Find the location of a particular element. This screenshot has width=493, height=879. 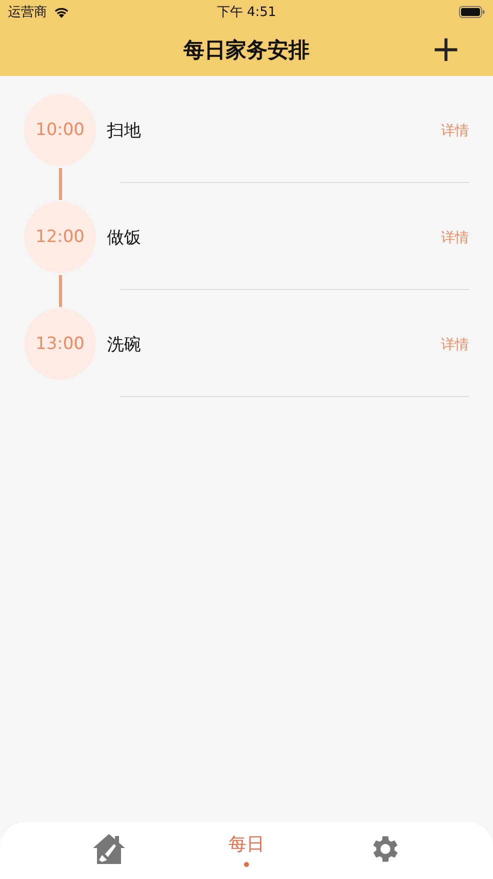

wifi-icon is located at coordinates (61, 12).